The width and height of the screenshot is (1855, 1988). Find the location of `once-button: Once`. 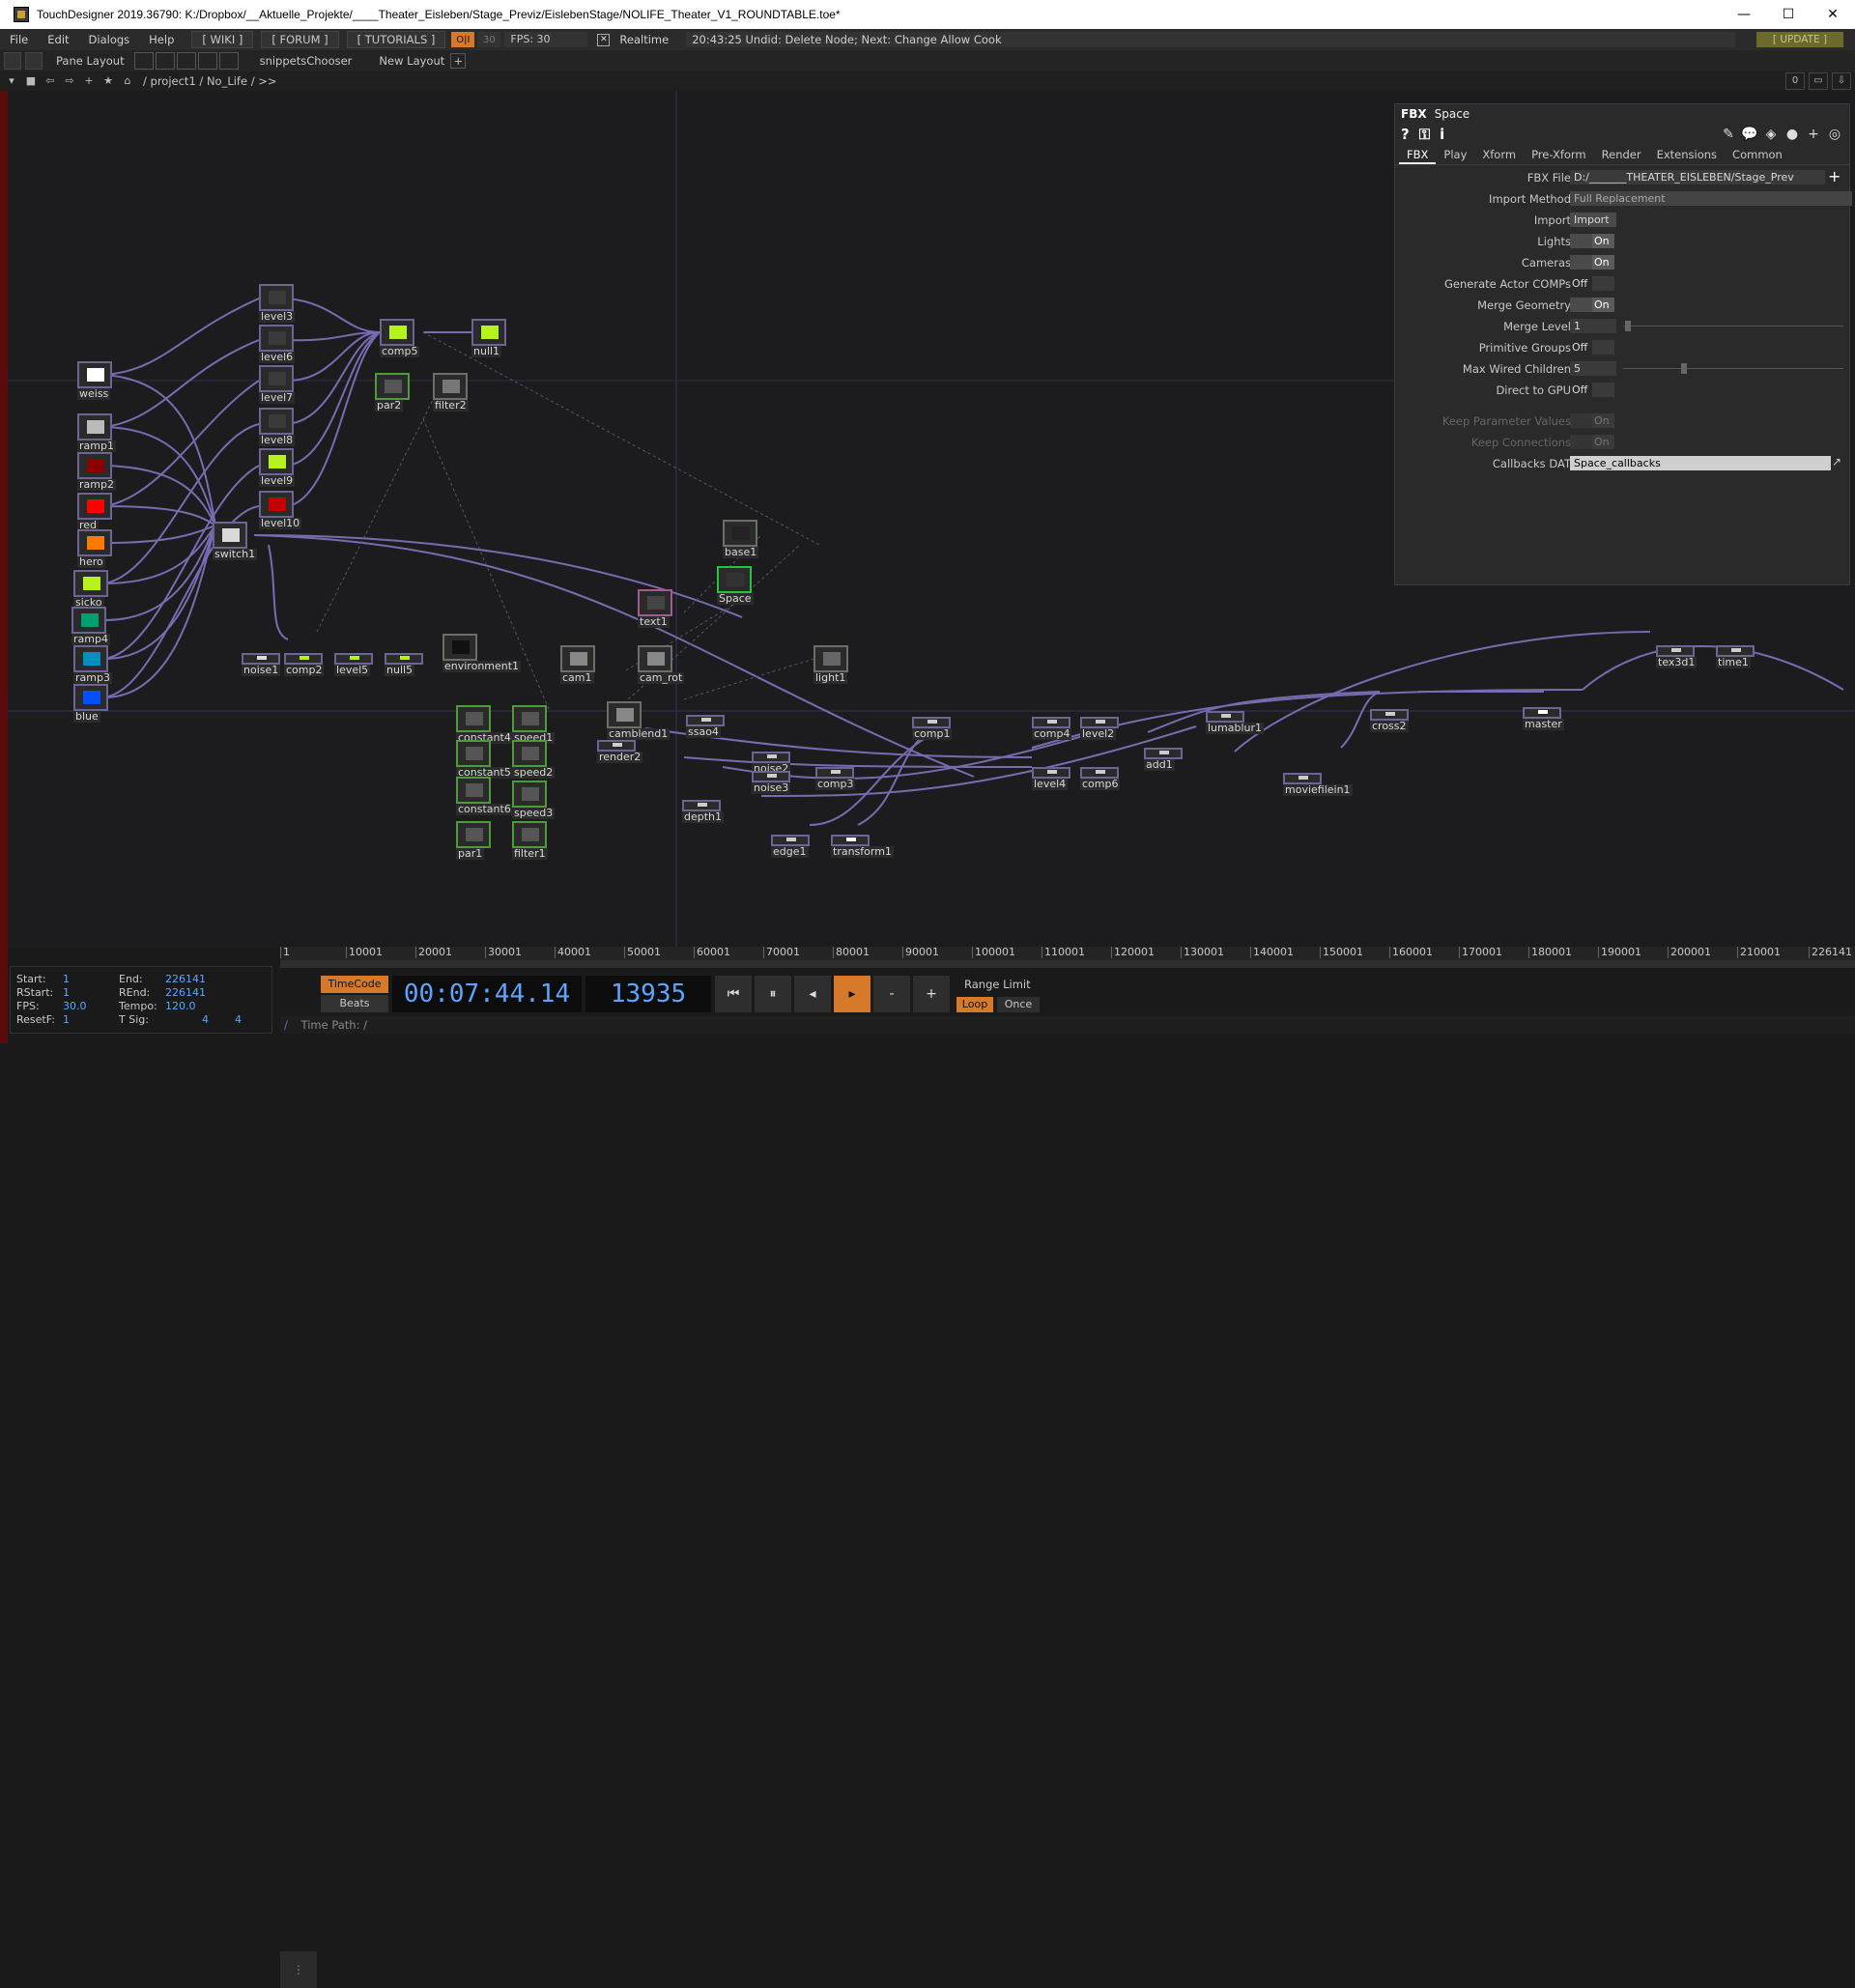

once-button: Once is located at coordinates (1019, 1004).